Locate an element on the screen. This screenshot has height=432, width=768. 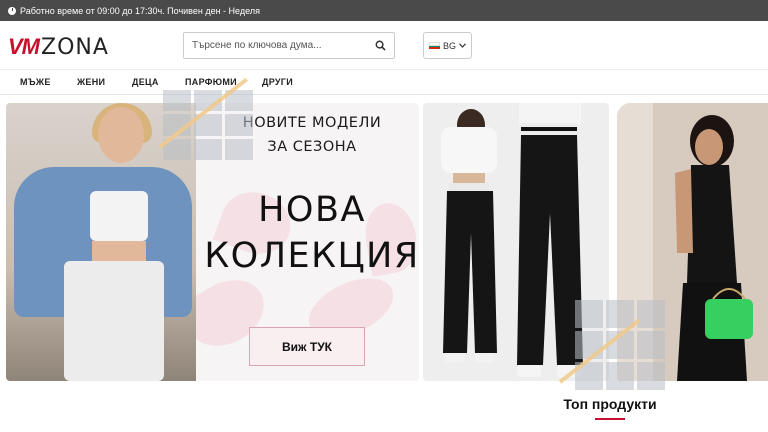
search-icon is located at coordinates (380, 45).